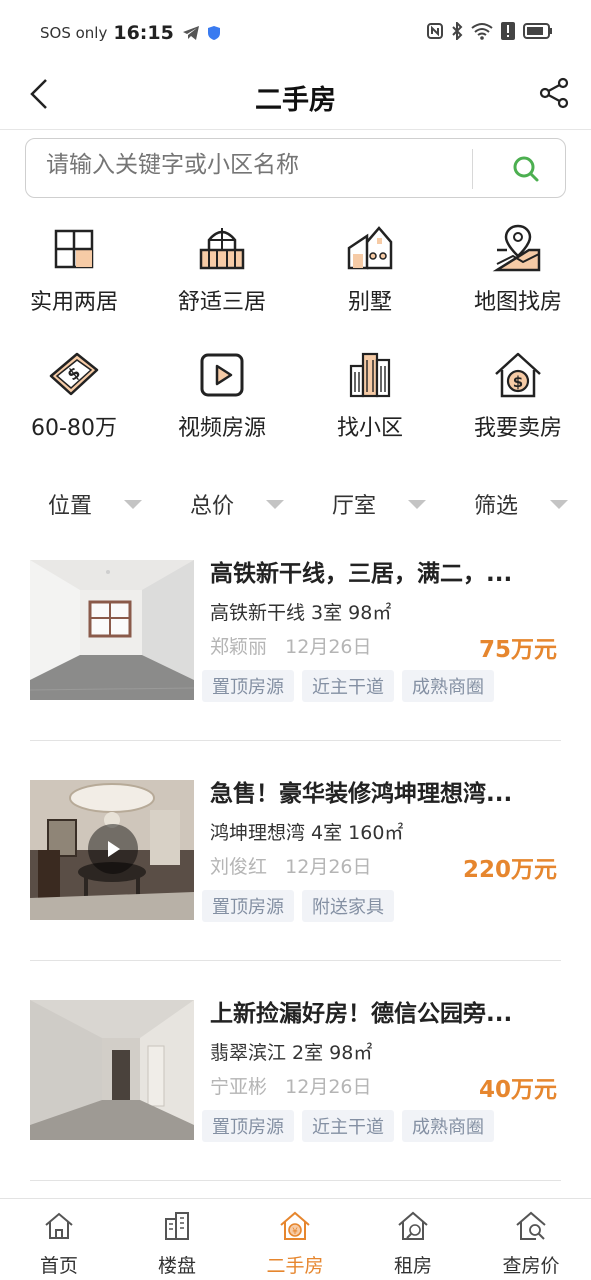  I want to click on listing-agent-date: 宁亚彬 12月26日, so click(291, 1085).